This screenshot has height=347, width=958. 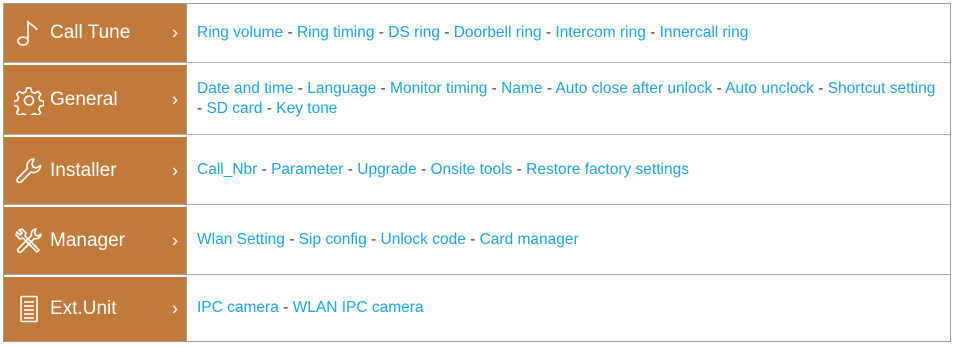 What do you see at coordinates (600, 32) in the screenshot?
I see `menu-item-link: Intercom ring` at bounding box center [600, 32].